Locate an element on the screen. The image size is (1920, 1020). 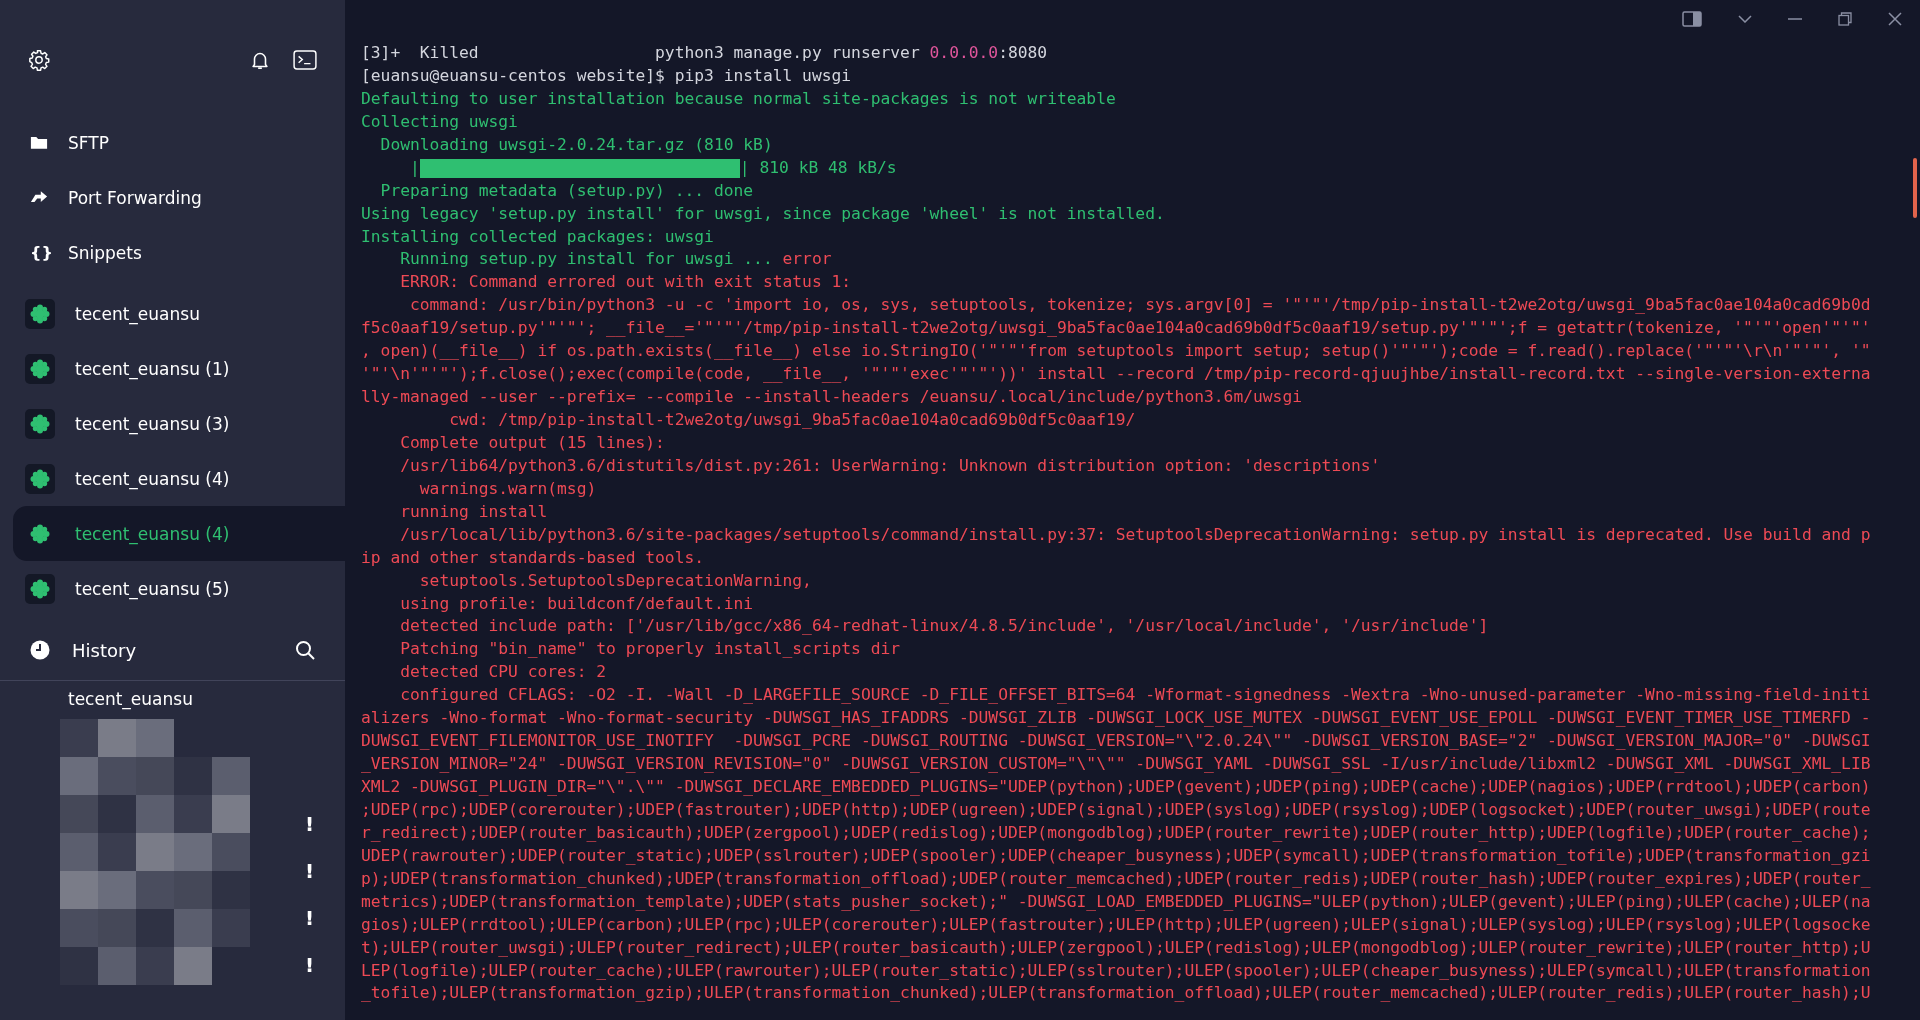
host-item: tecent_euansu (3) is located at coordinates (172, 423).